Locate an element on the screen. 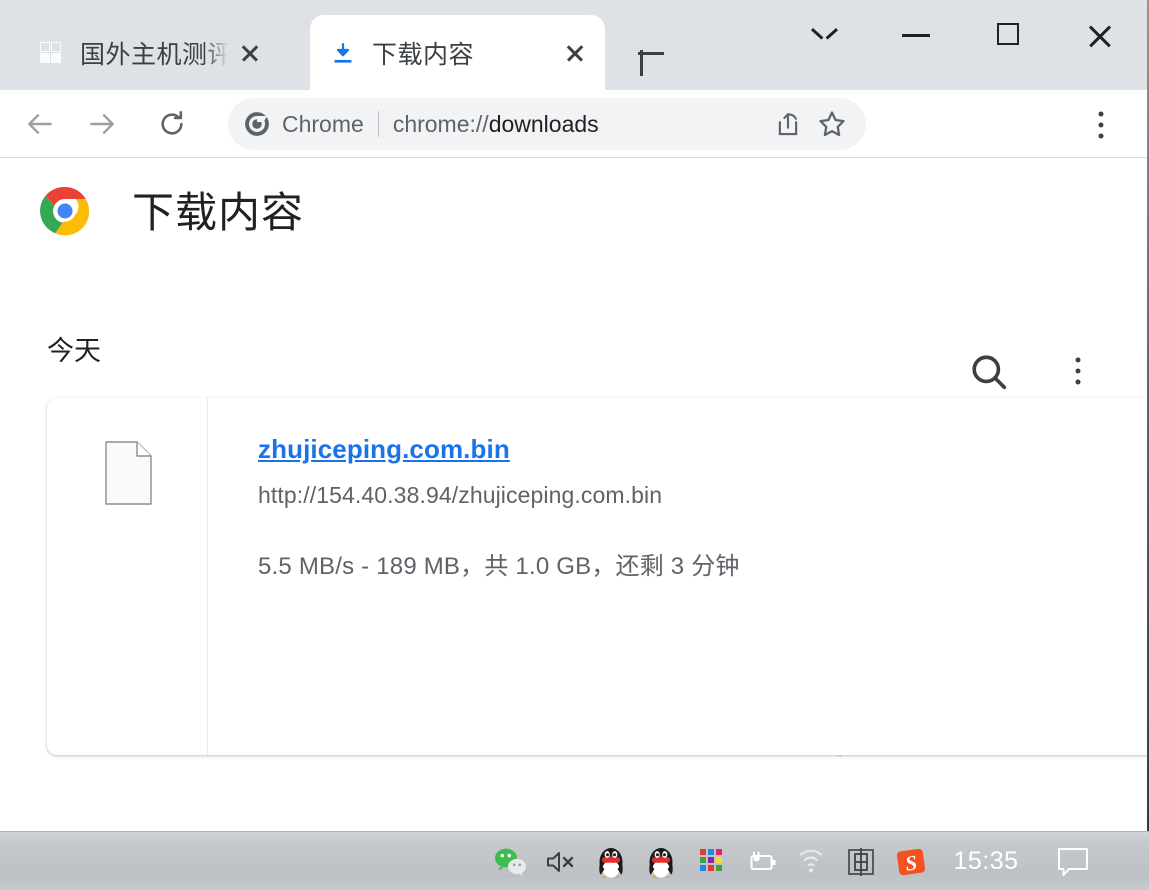 The width and height of the screenshot is (1149, 890). ime-chinese-icon is located at coordinates (861, 861).